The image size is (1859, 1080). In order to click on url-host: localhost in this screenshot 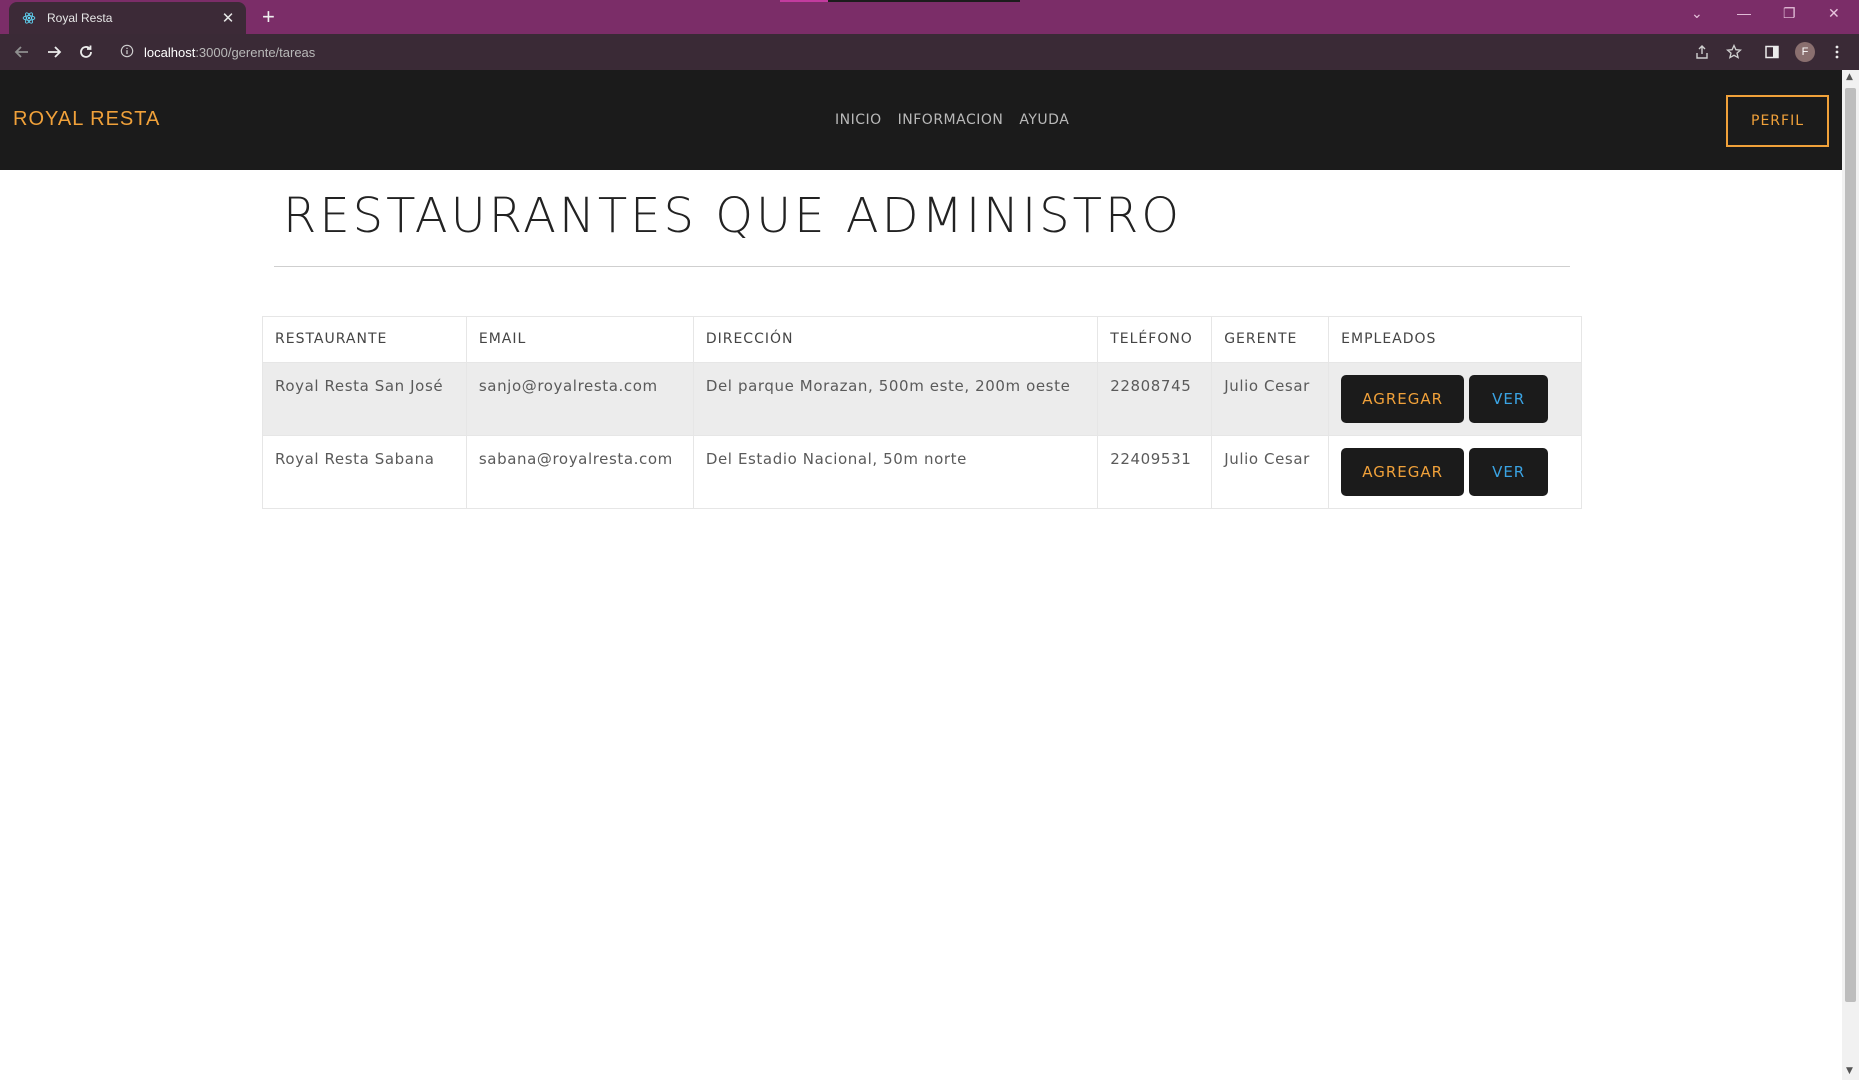, I will do `click(170, 52)`.